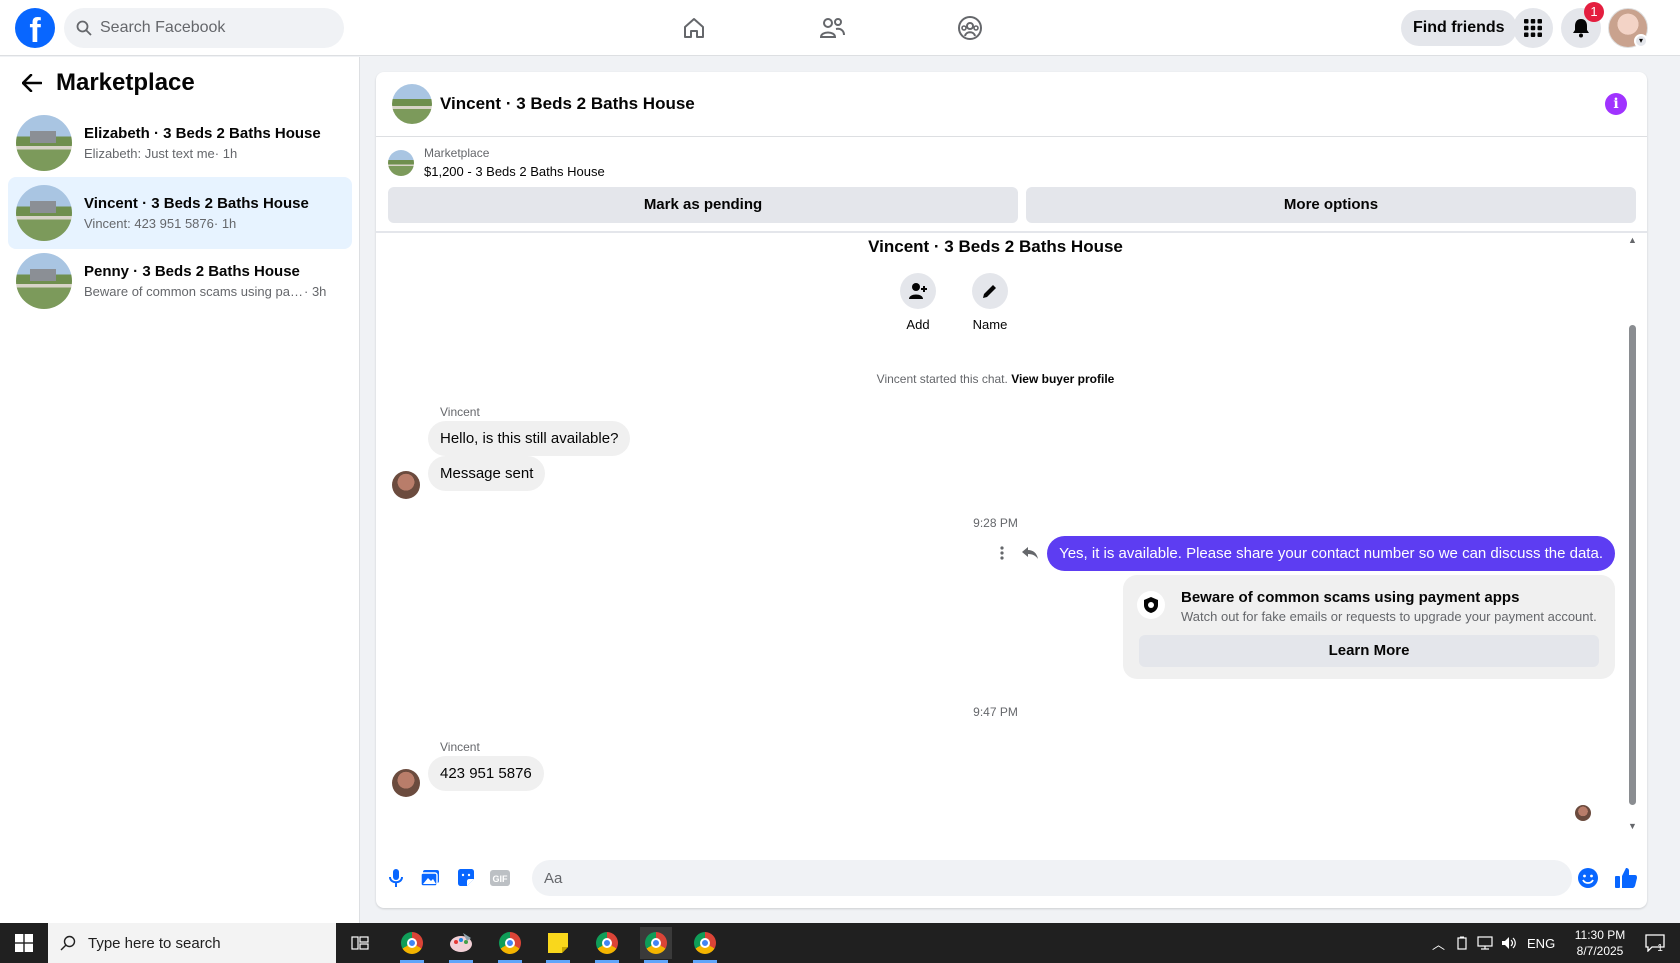 The image size is (1680, 963). I want to click on scroll-thumb, so click(1632, 565).